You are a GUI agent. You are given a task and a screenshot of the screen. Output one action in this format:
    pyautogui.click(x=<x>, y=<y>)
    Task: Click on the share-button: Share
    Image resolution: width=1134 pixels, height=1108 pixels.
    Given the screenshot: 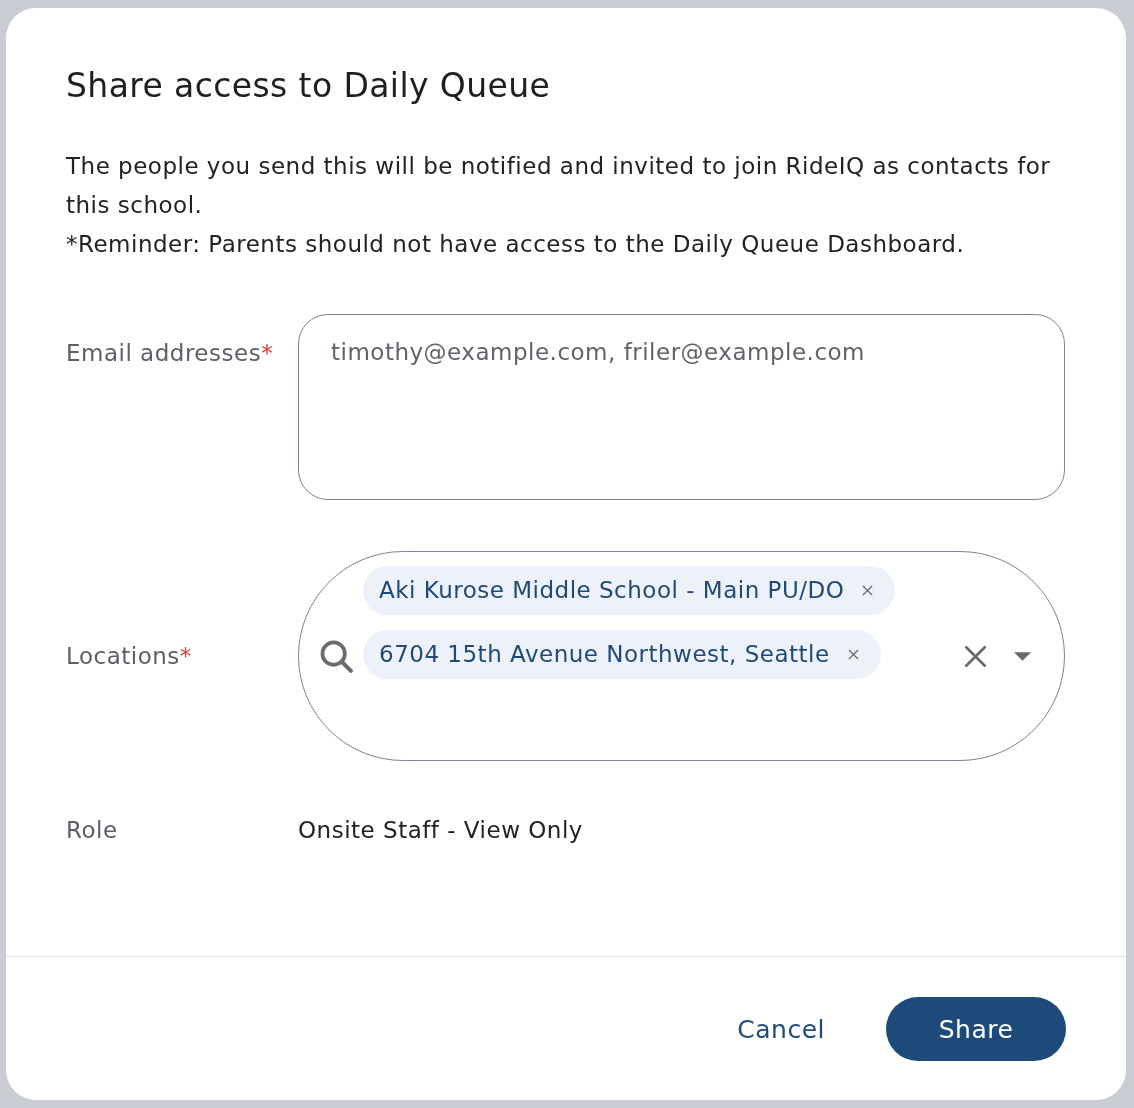 What is the action you would take?
    pyautogui.click(x=976, y=1029)
    